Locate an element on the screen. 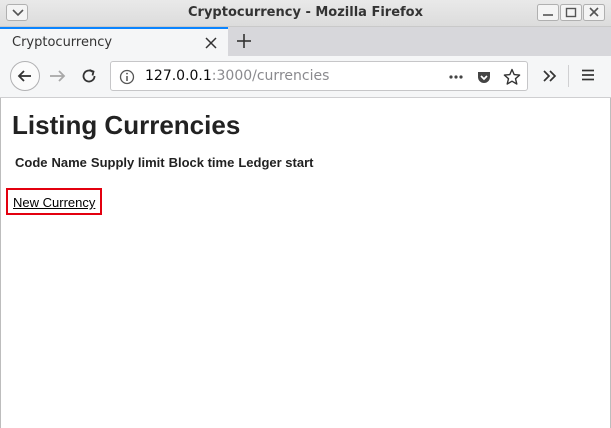 The image size is (611, 428). close-window-button is located at coordinates (594, 12).